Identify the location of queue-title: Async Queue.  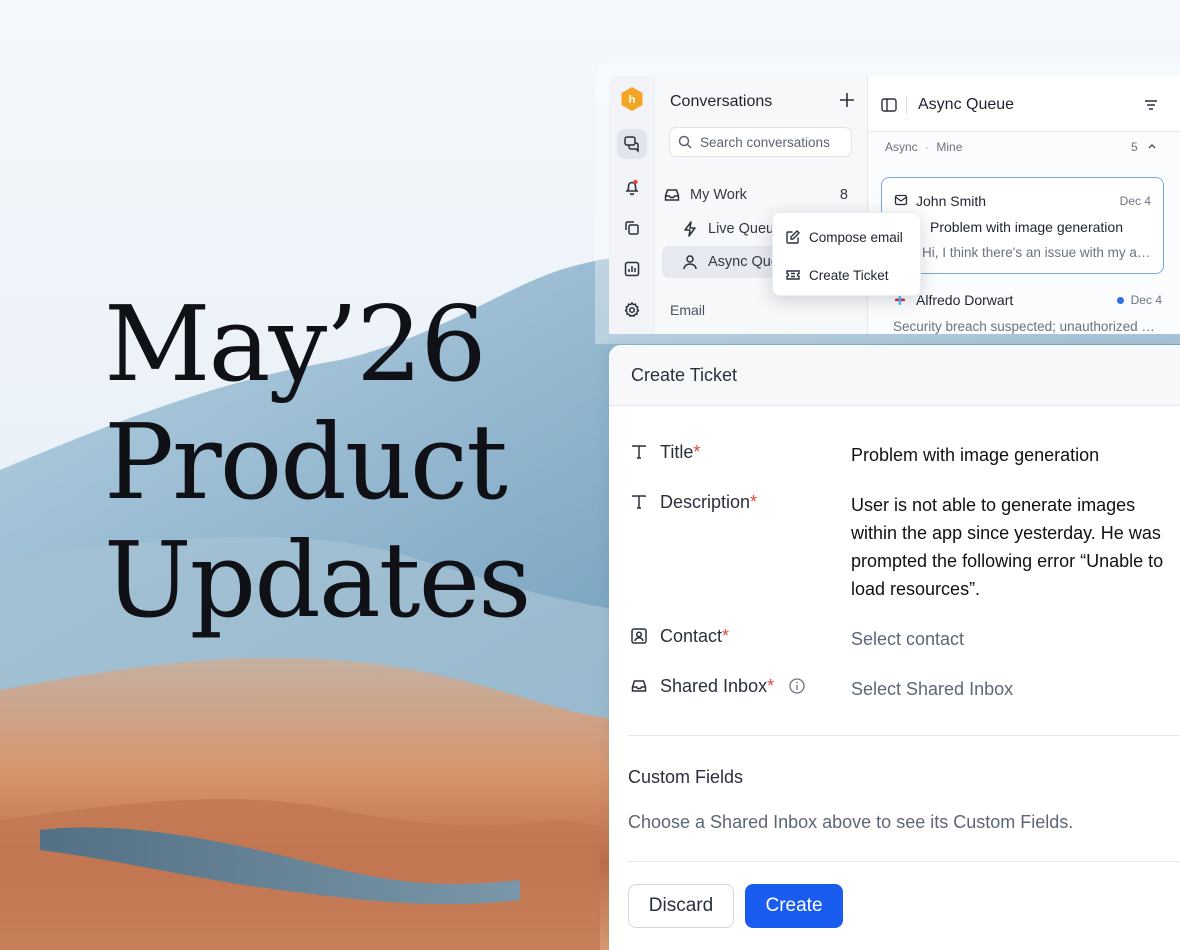
(966, 104).